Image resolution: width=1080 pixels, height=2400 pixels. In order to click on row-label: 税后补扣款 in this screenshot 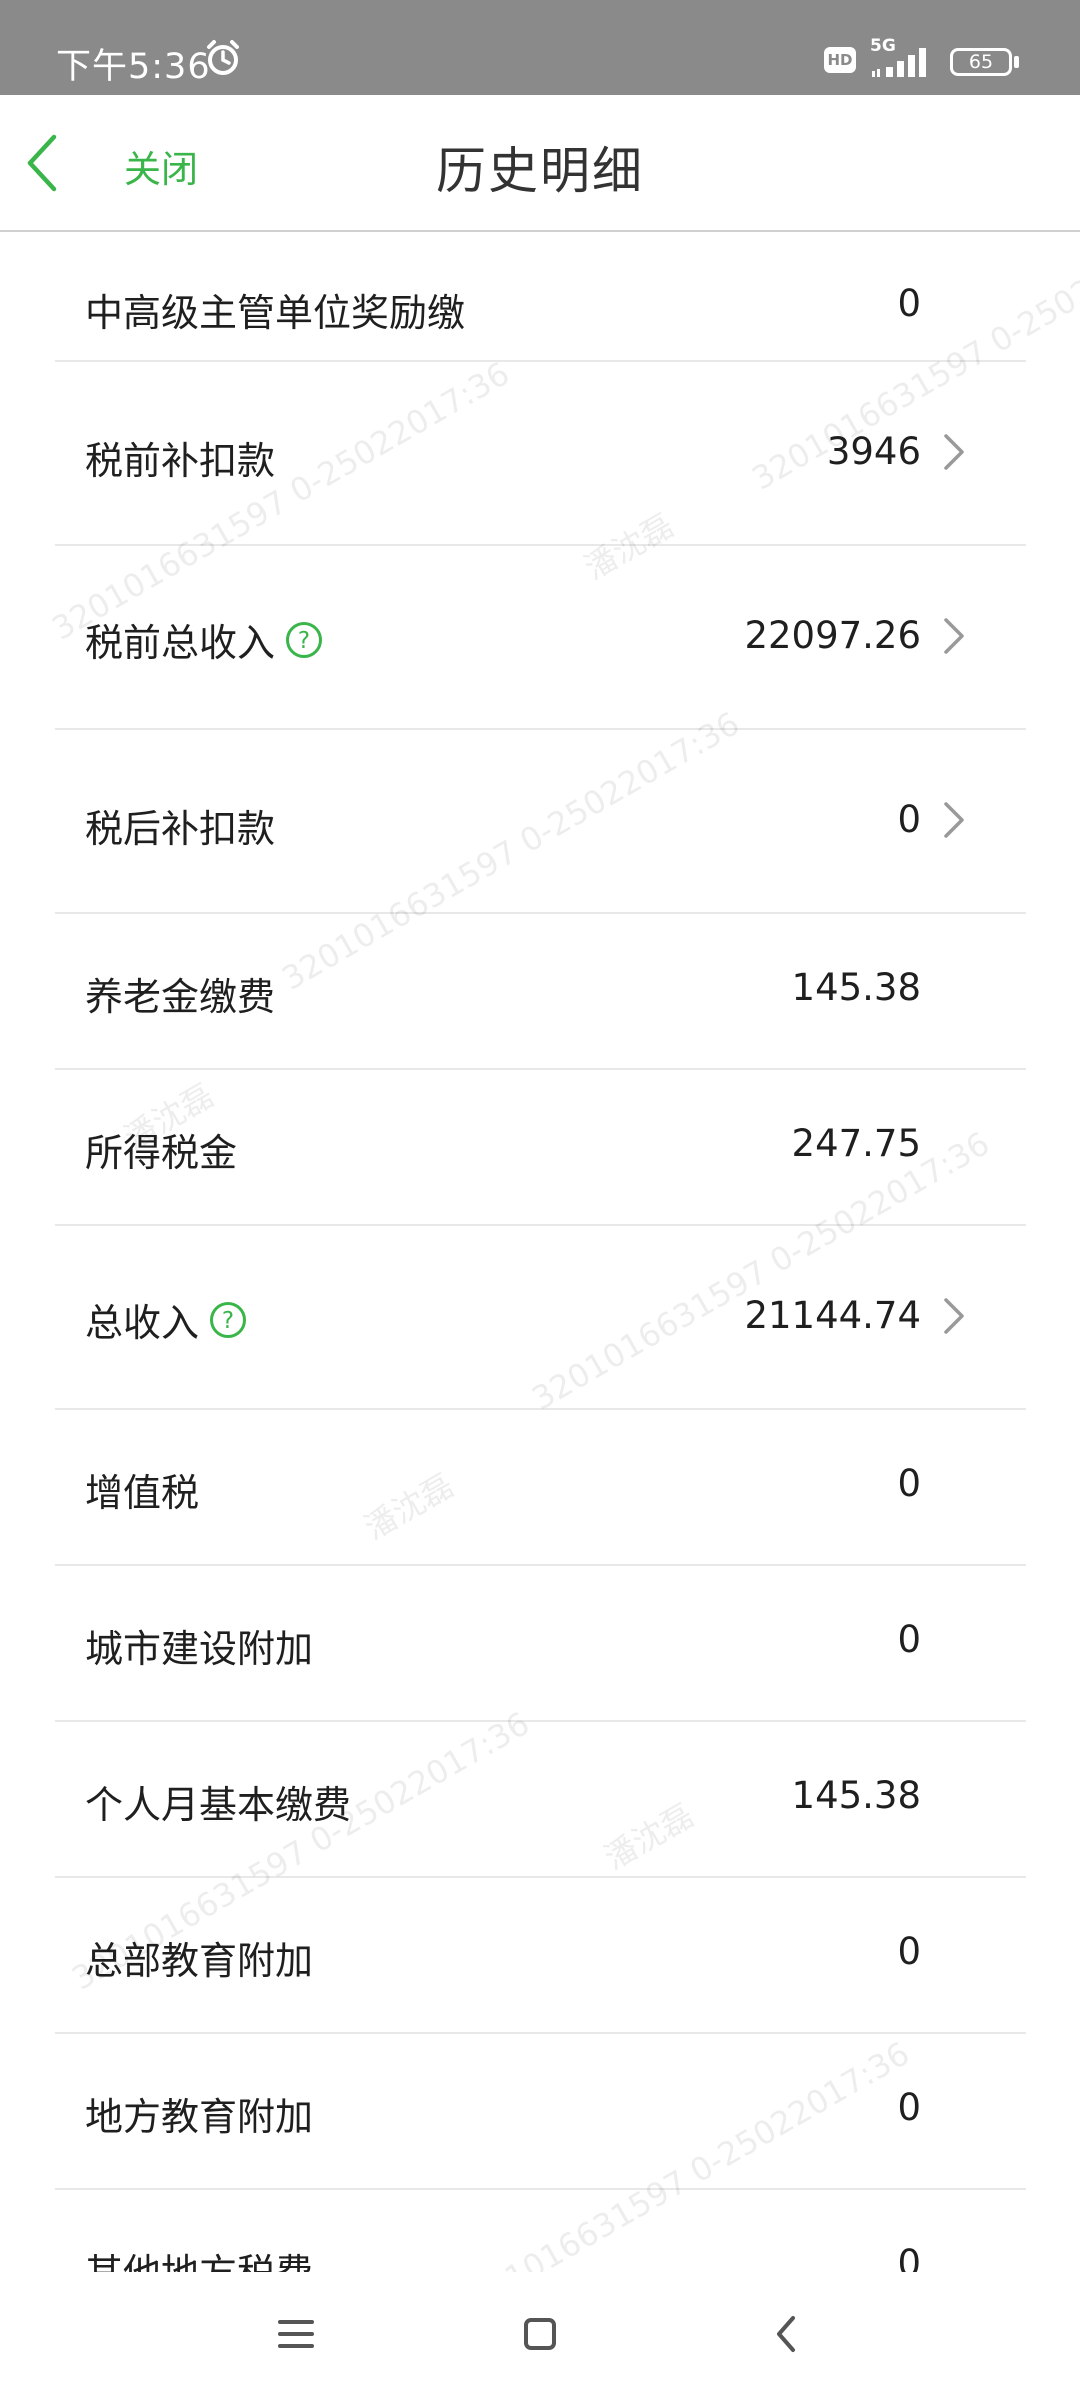, I will do `click(180, 829)`.